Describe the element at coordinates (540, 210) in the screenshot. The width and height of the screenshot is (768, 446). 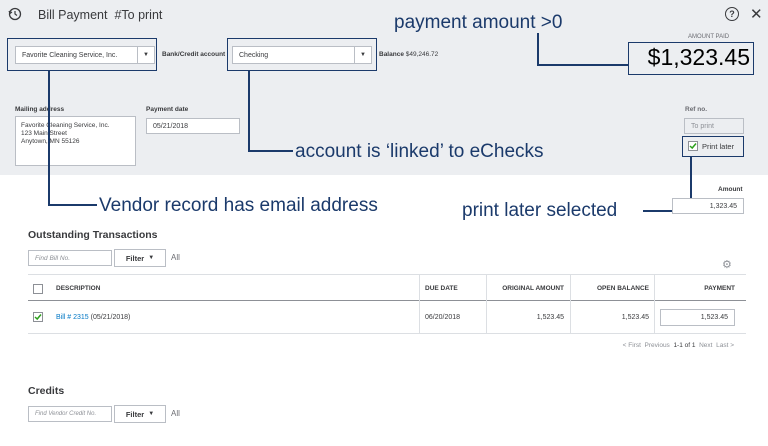
I see `annotation-print: print later selected` at that location.